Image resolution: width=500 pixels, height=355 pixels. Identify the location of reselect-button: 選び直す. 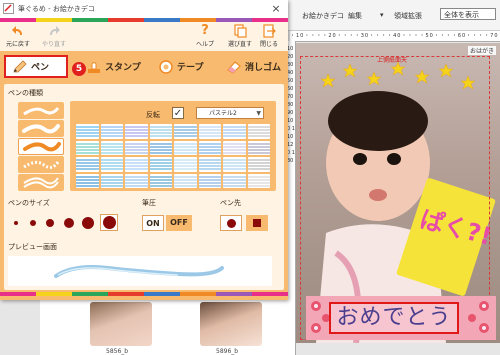
(240, 36).